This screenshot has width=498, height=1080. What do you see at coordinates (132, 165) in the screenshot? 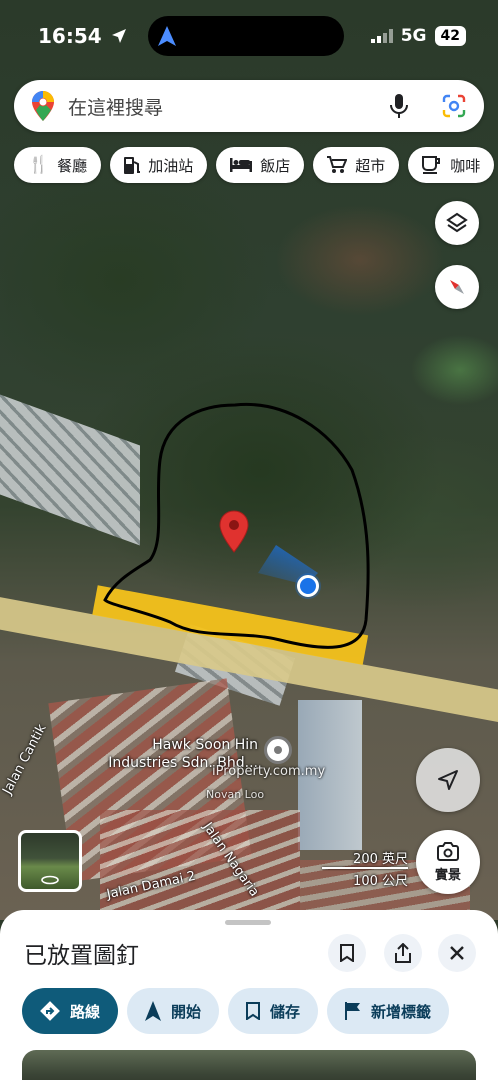
I see `gas-pump-icon` at bounding box center [132, 165].